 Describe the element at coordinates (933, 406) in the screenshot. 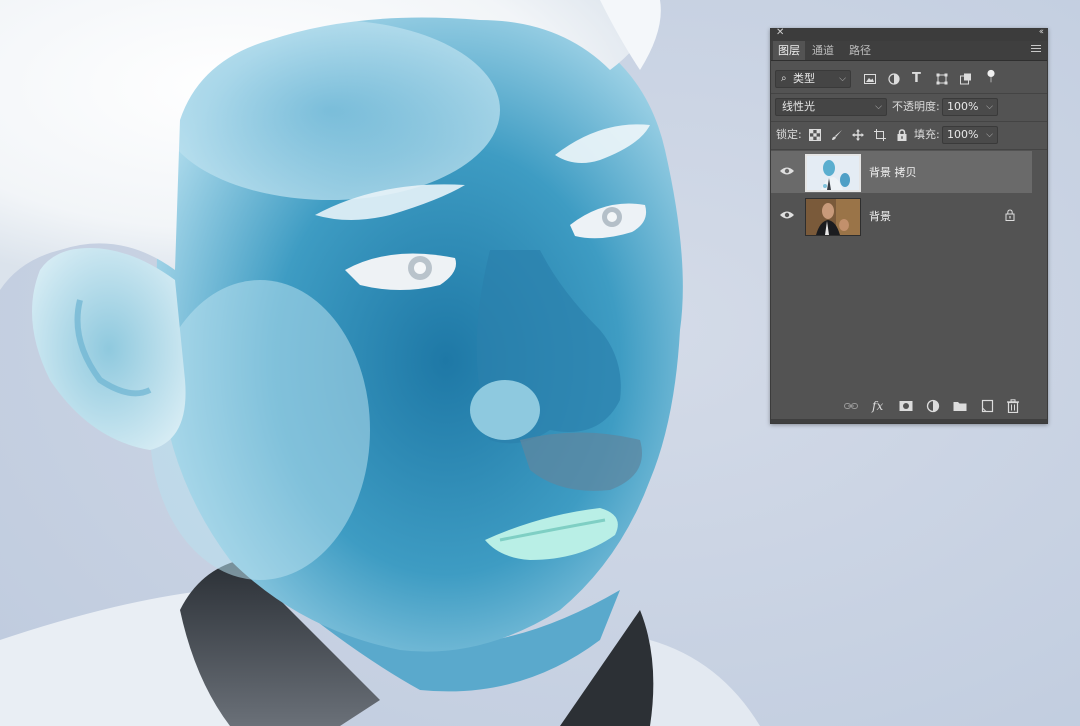

I see `adjustment-layer-icon` at that location.